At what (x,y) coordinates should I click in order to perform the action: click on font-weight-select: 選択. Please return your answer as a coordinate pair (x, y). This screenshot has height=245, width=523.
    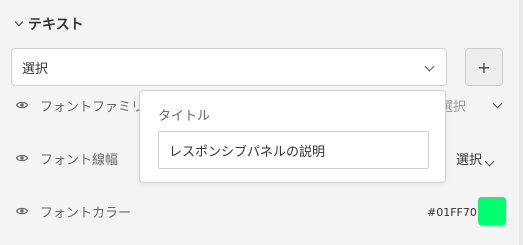
    Looking at the image, I should click on (475, 158).